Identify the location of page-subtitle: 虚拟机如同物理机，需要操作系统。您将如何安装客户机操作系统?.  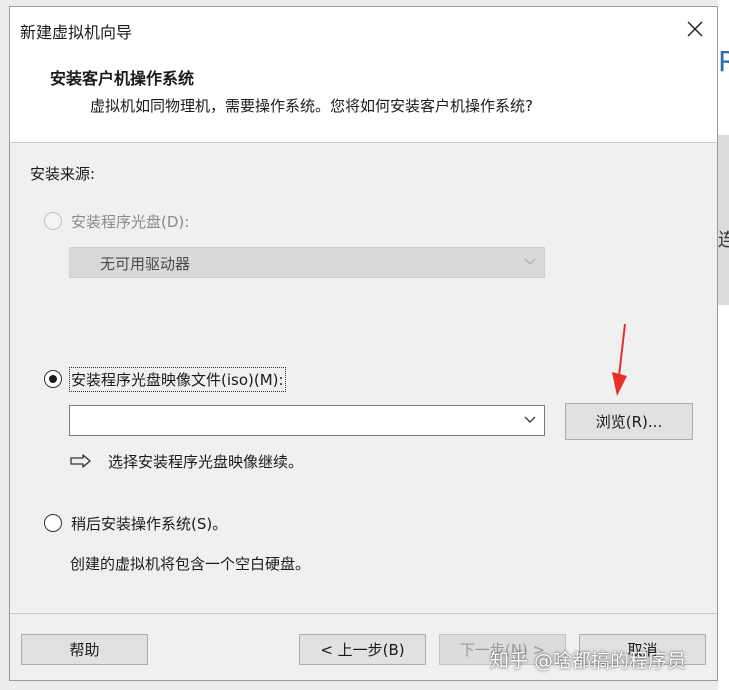
(311, 106).